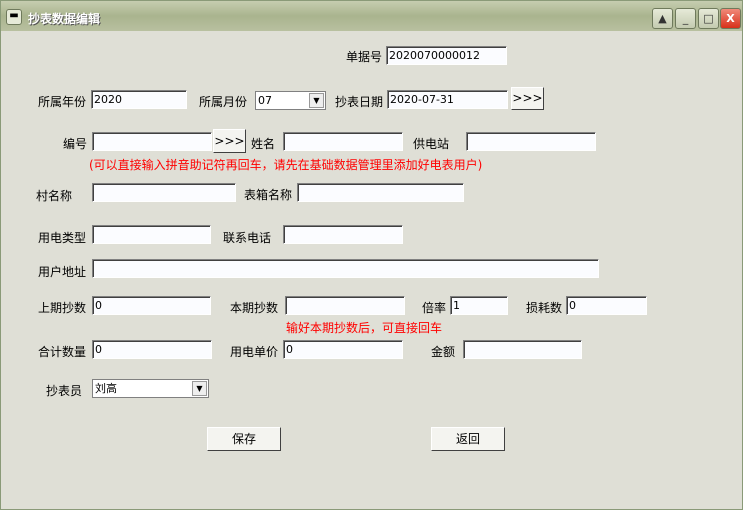 Image resolution: width=743 pixels, height=510 pixels. What do you see at coordinates (443, 352) in the screenshot?
I see `amount-label: 金额` at bounding box center [443, 352].